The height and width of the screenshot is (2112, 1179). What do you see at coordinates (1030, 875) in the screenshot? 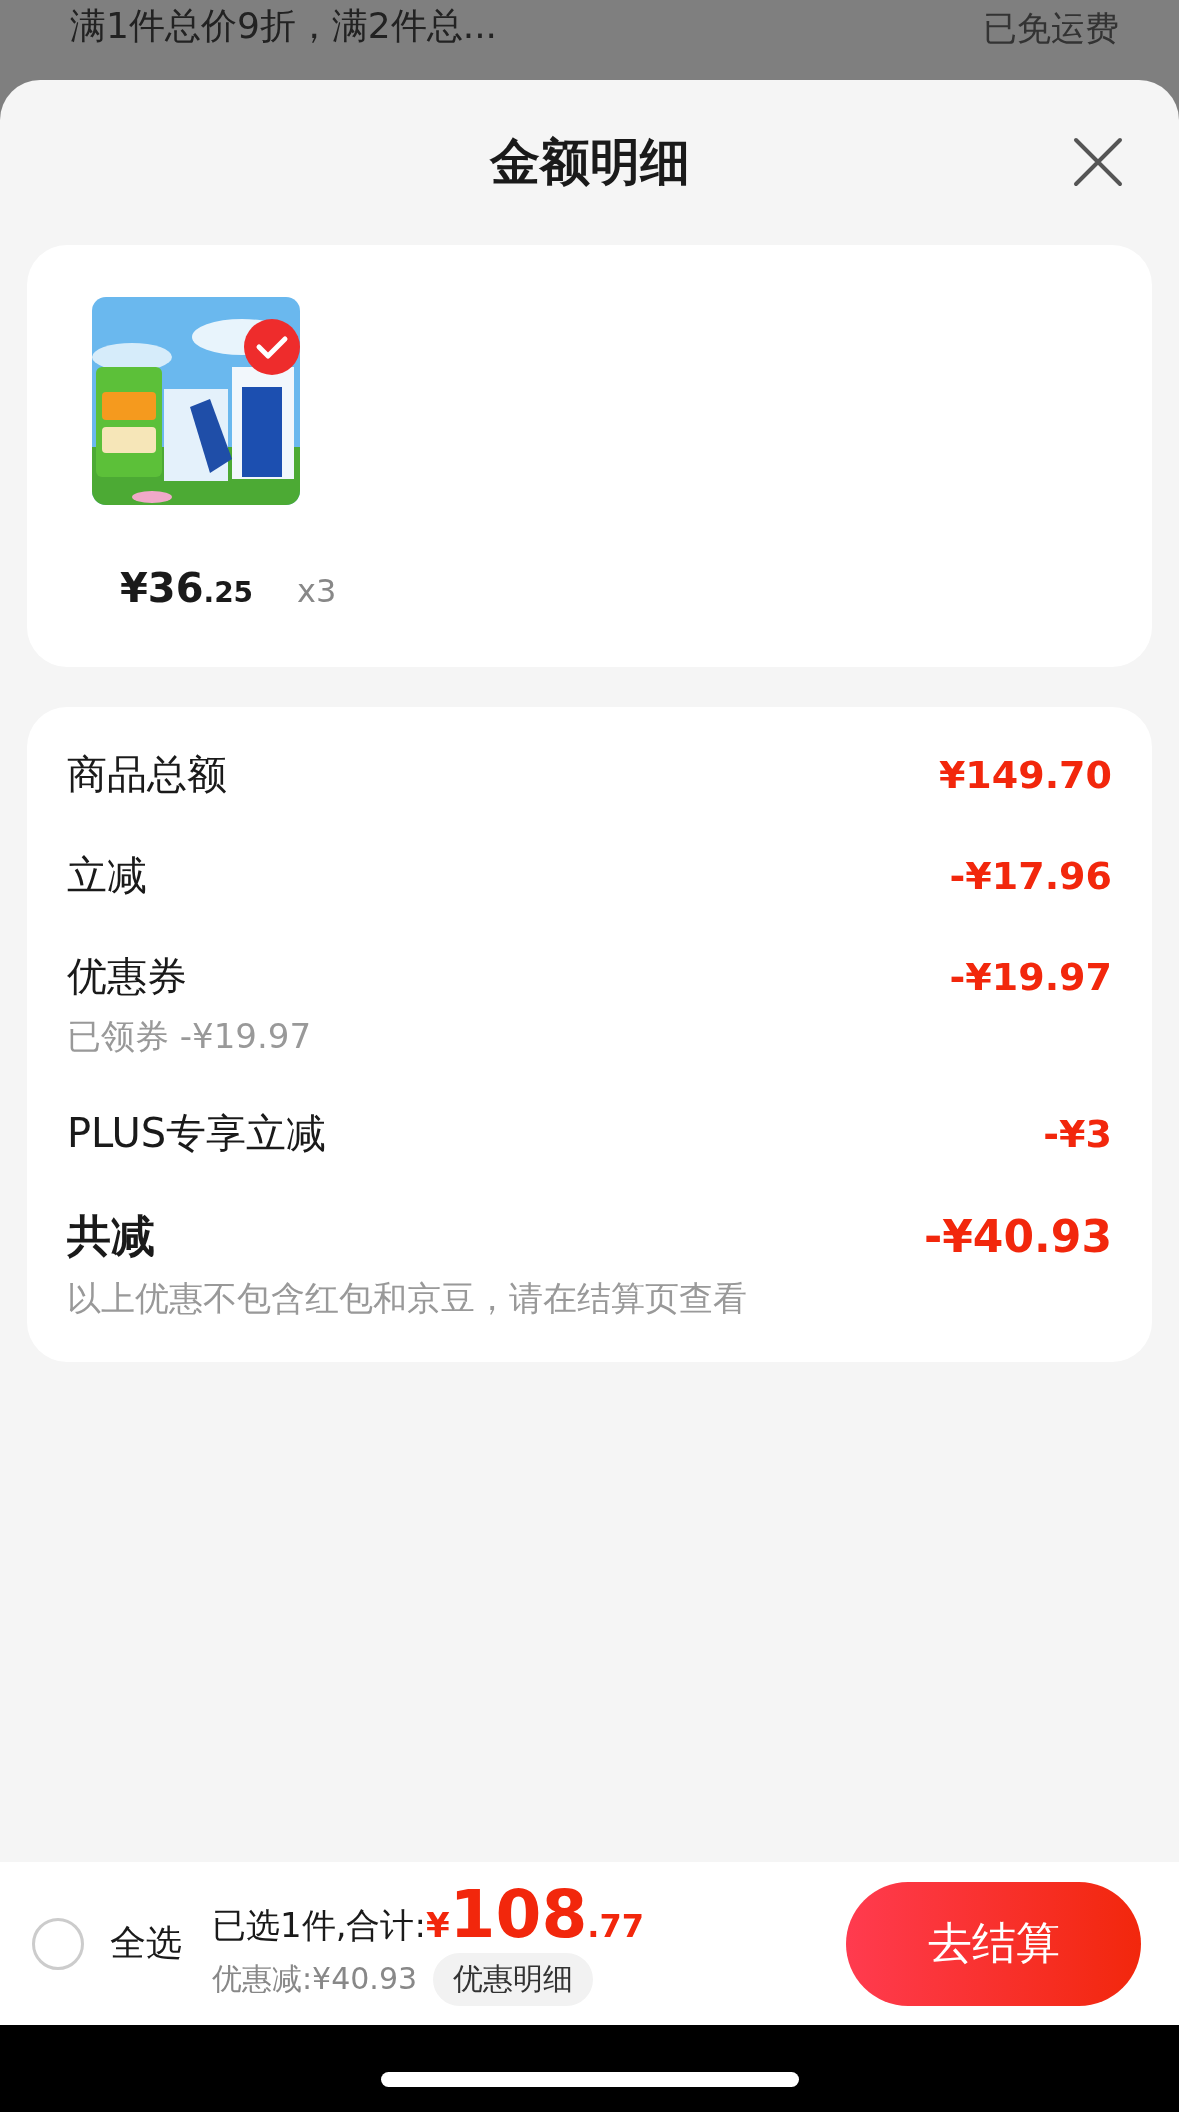
I see `summary-amount: -¥17.96` at bounding box center [1030, 875].